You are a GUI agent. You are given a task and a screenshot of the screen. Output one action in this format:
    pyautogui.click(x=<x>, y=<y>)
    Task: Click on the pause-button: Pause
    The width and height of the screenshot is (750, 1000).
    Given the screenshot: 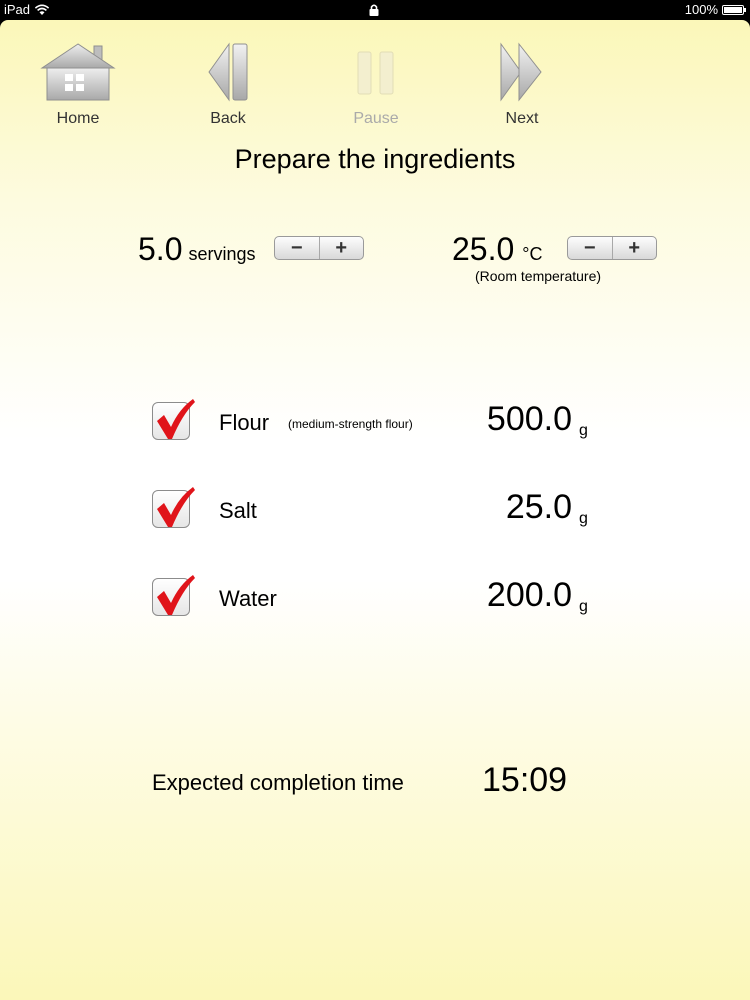 What is the action you would take?
    pyautogui.click(x=376, y=84)
    